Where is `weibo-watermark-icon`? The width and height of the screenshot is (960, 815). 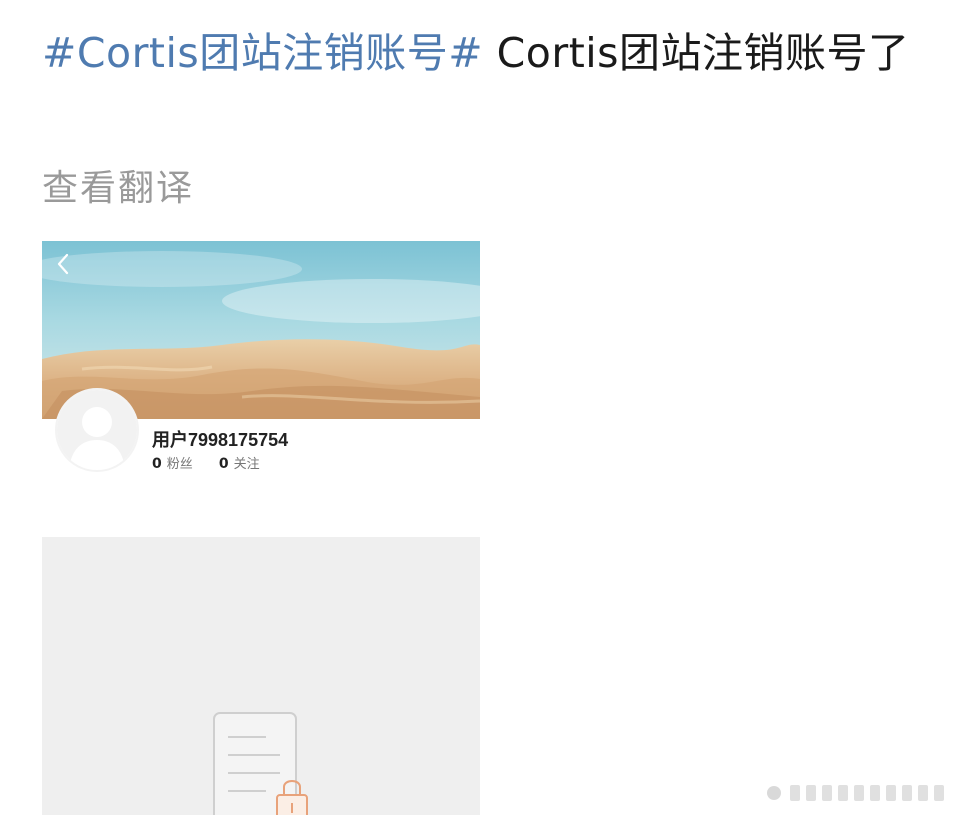 weibo-watermark-icon is located at coordinates (855, 793).